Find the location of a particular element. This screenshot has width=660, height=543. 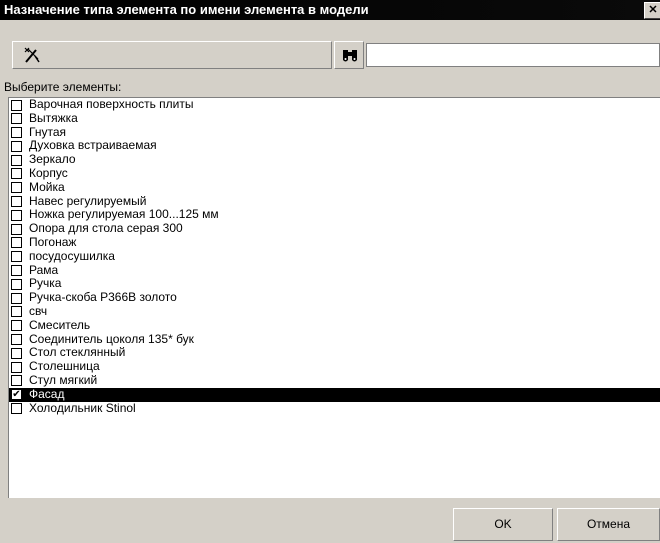

list-item-label: Духовка встраиваемая is located at coordinates (93, 145).